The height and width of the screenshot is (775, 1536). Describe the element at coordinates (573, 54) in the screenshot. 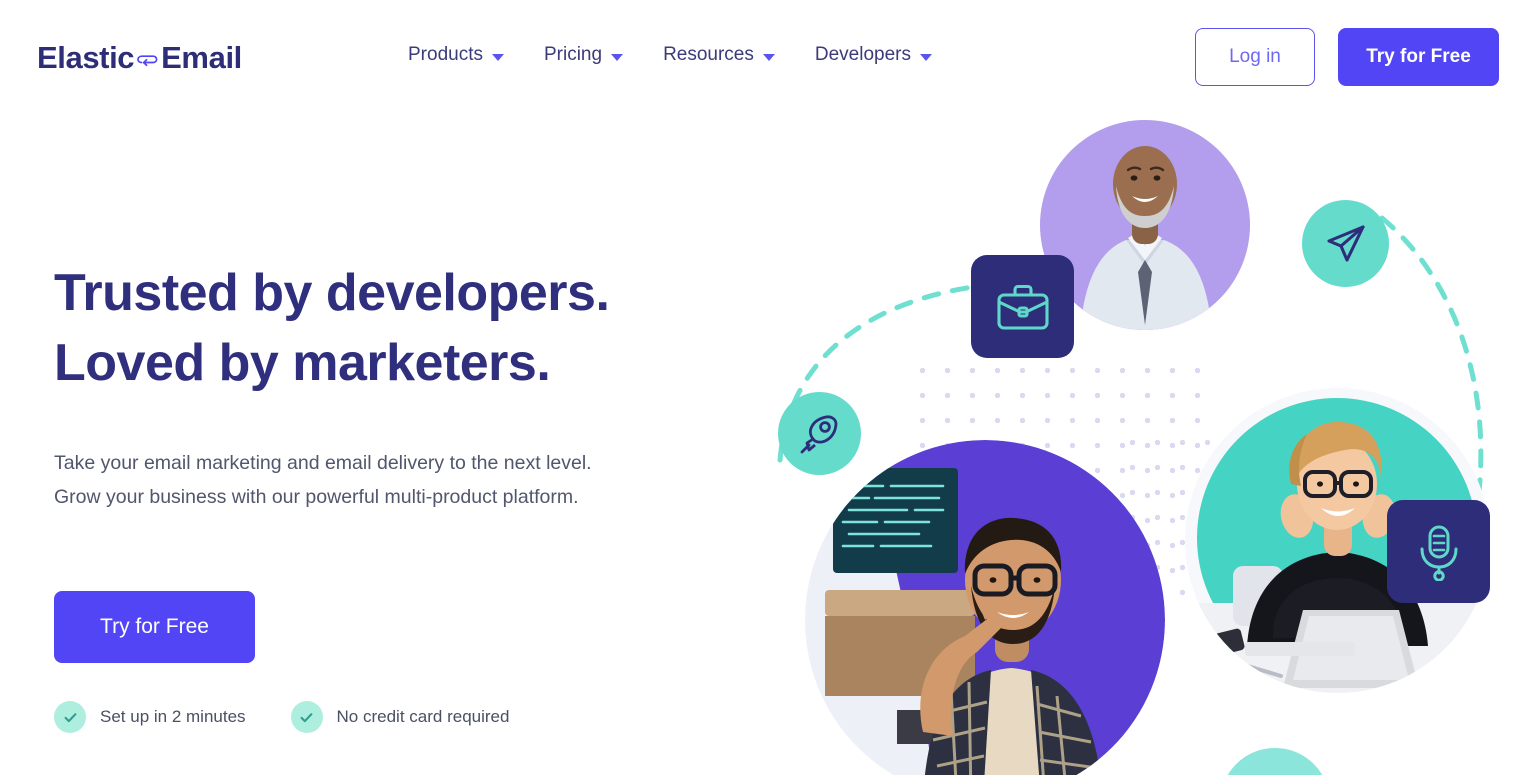

I see `nav-item-pricing-label: Pricing` at that location.